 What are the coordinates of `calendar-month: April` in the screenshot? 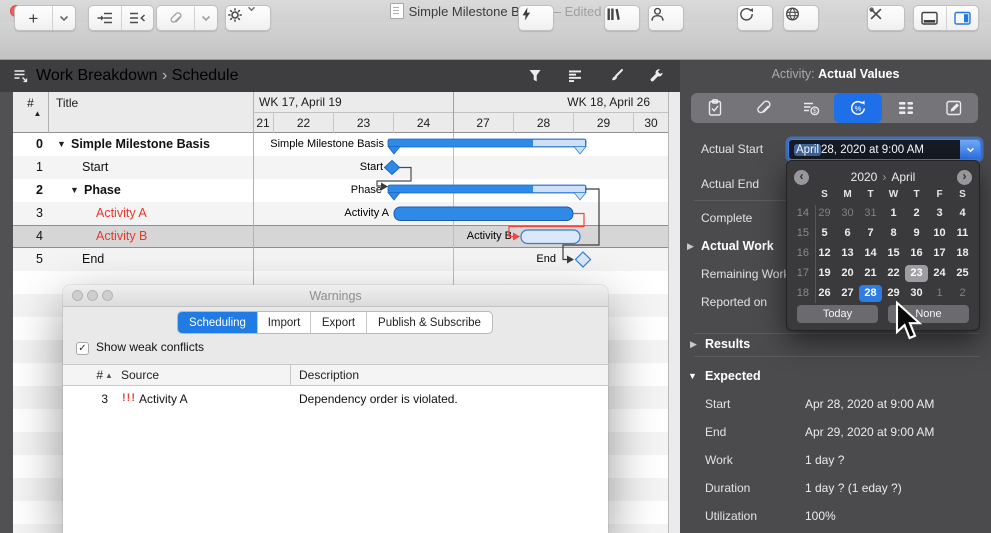 It's located at (903, 177).